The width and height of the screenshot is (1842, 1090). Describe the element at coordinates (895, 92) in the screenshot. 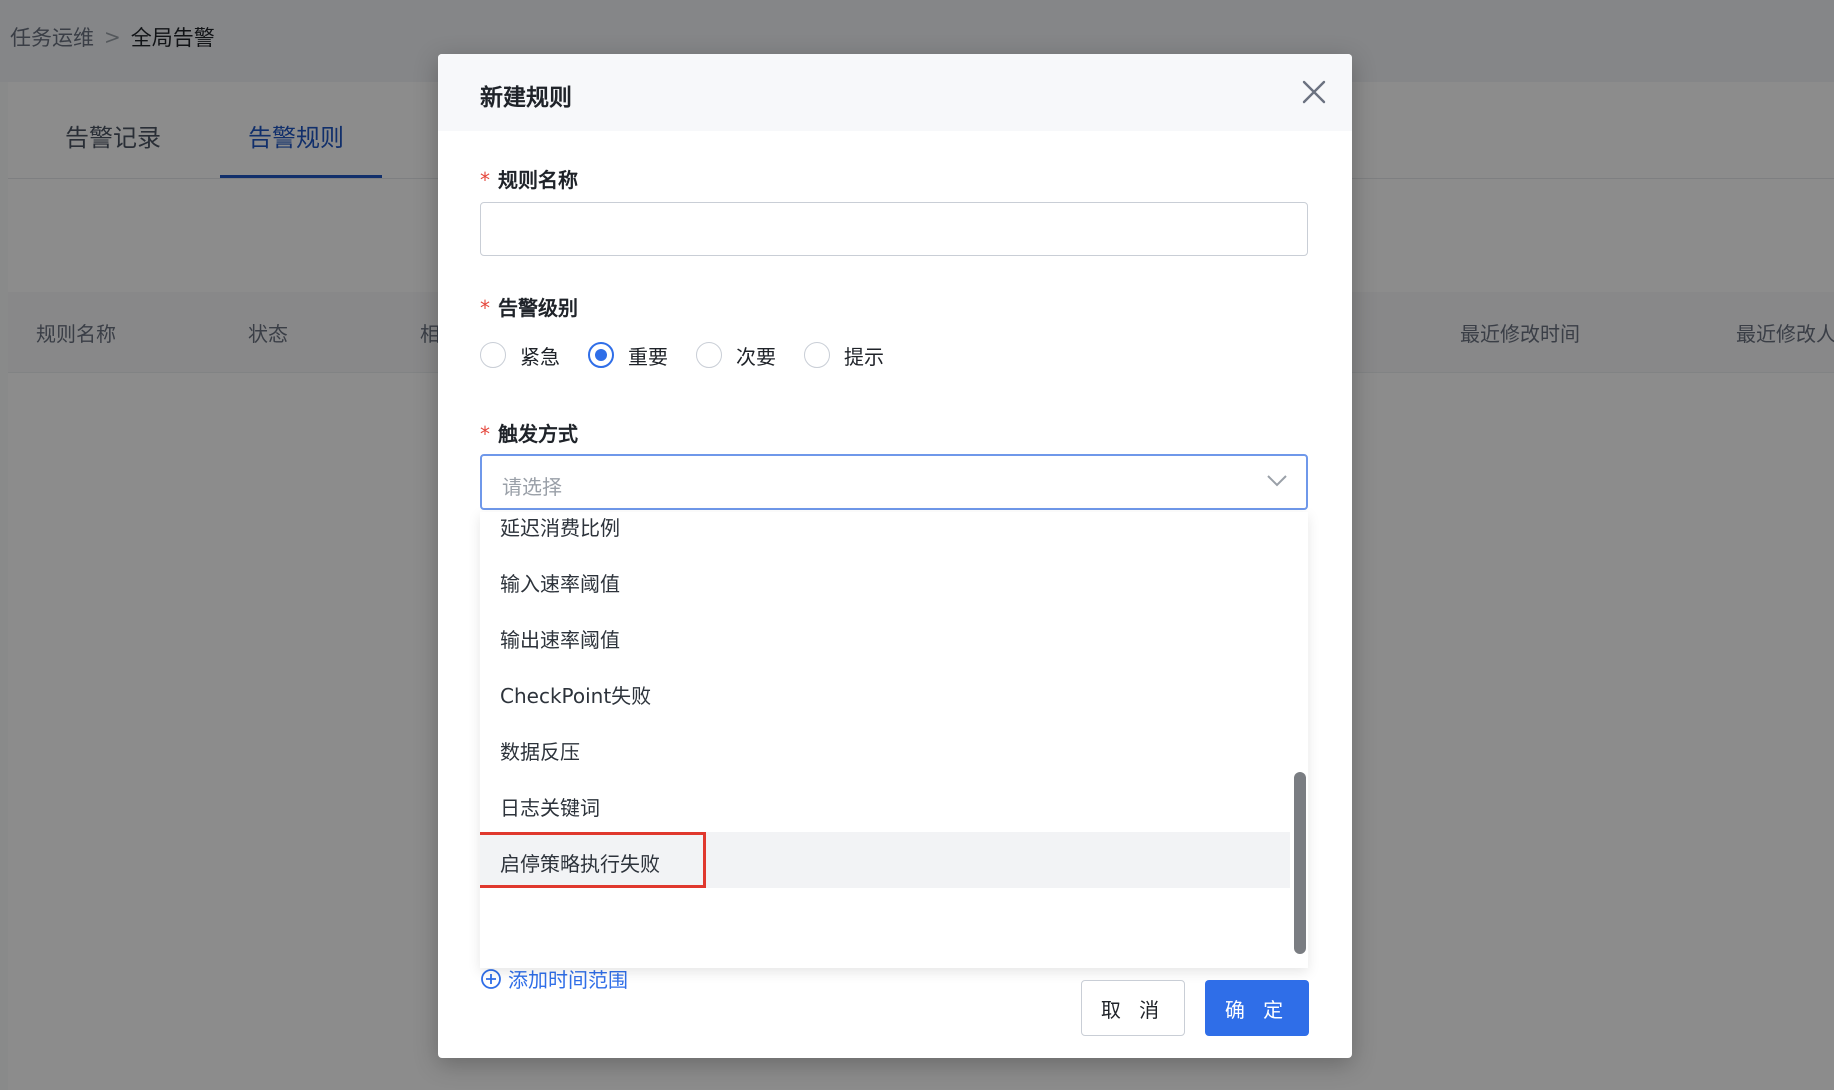

I see `dialog-header: 新建规则` at that location.